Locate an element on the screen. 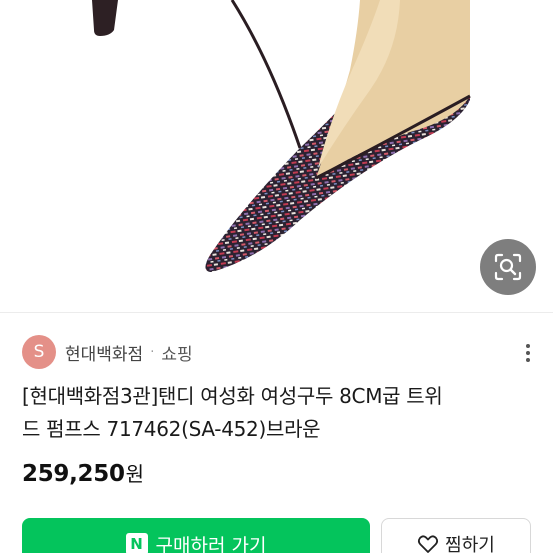 This screenshot has width=553, height=553. buy-button-label: 구매하러 가기 is located at coordinates (211, 543).